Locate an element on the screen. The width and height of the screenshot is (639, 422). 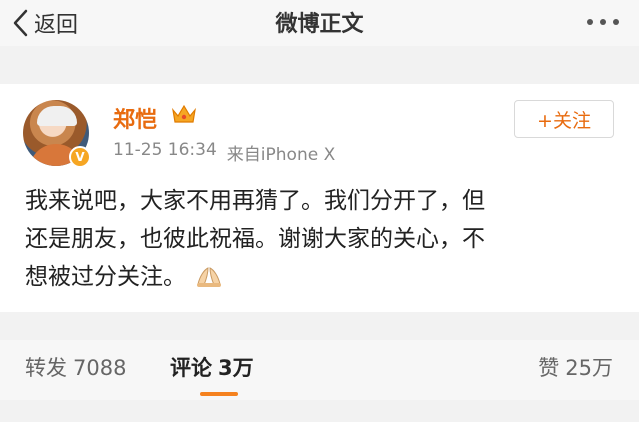
active-tab-indicator is located at coordinates (219, 394).